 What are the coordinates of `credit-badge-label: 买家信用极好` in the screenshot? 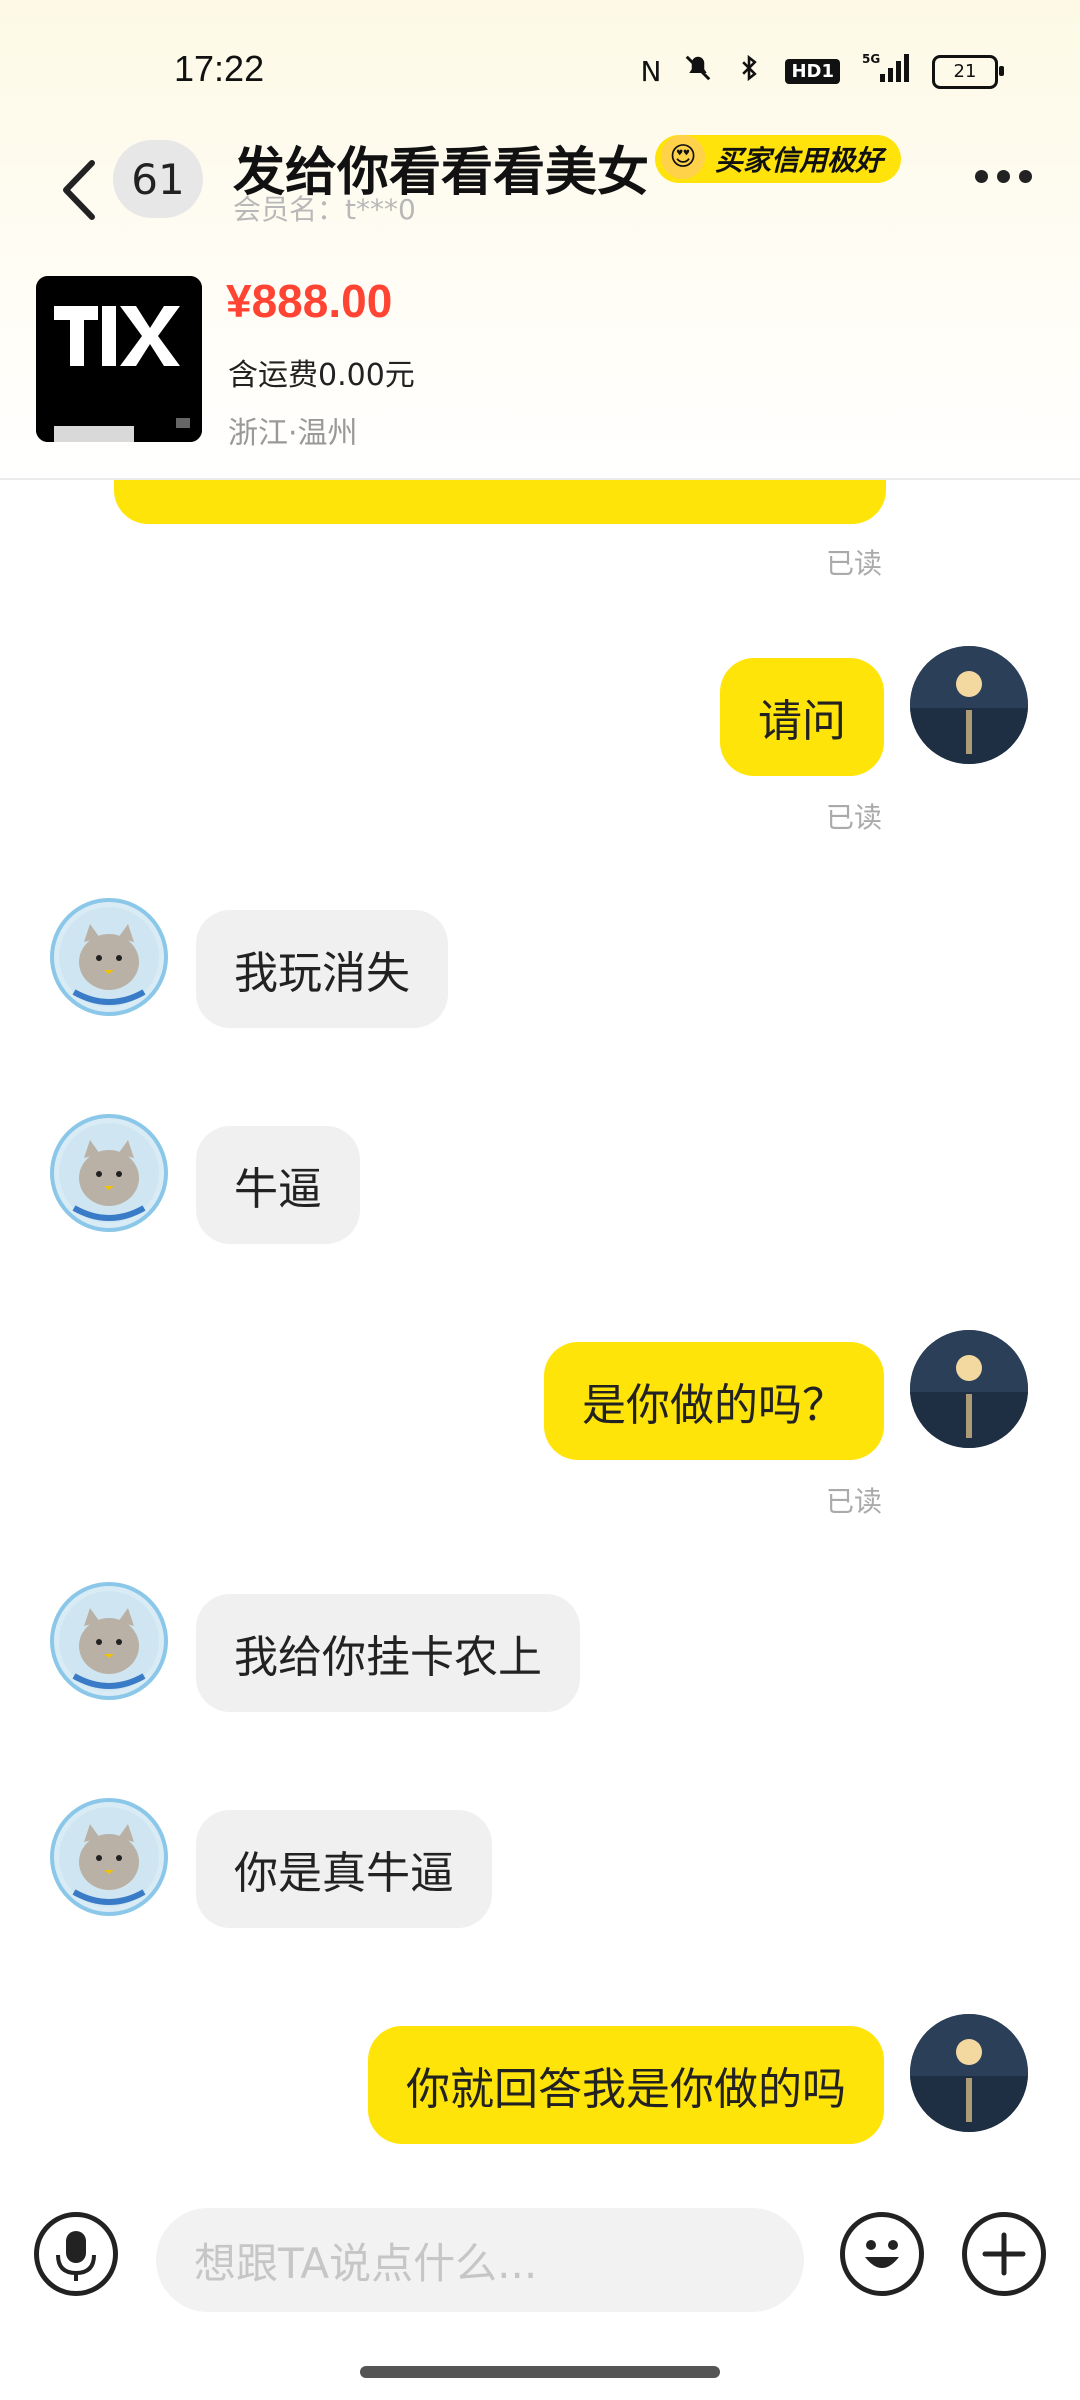 It's located at (799, 160).